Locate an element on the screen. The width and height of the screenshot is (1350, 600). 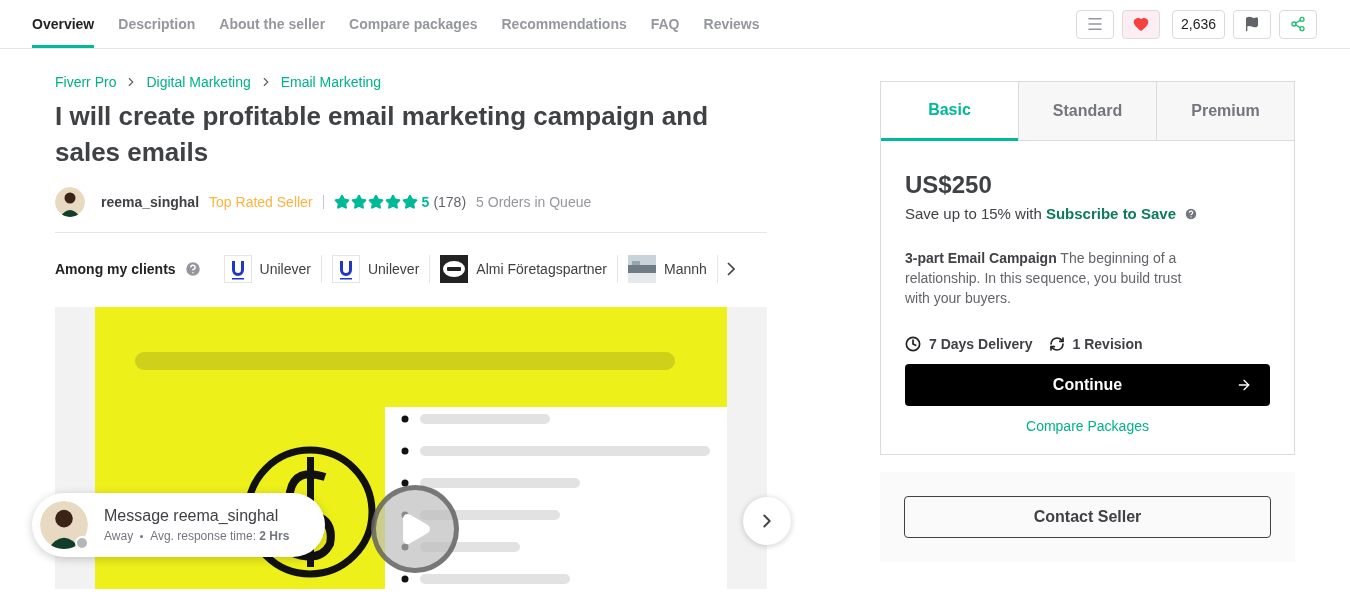
gig-title: I will create profitable email marketing campaign and sales emails is located at coordinates (382, 134).